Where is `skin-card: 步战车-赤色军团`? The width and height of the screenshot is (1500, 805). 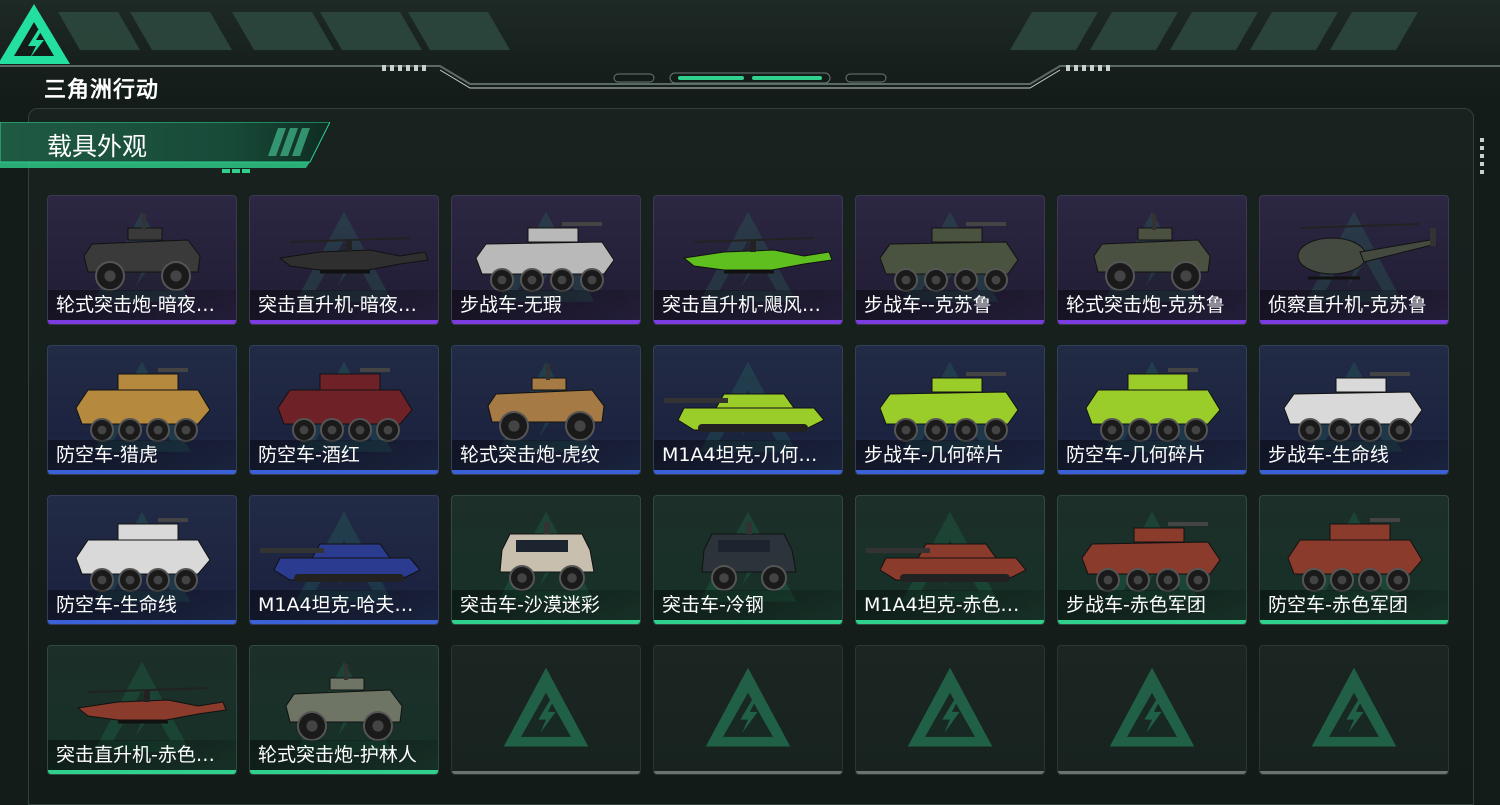
skin-card: 步战车-赤色军团 is located at coordinates (1152, 560).